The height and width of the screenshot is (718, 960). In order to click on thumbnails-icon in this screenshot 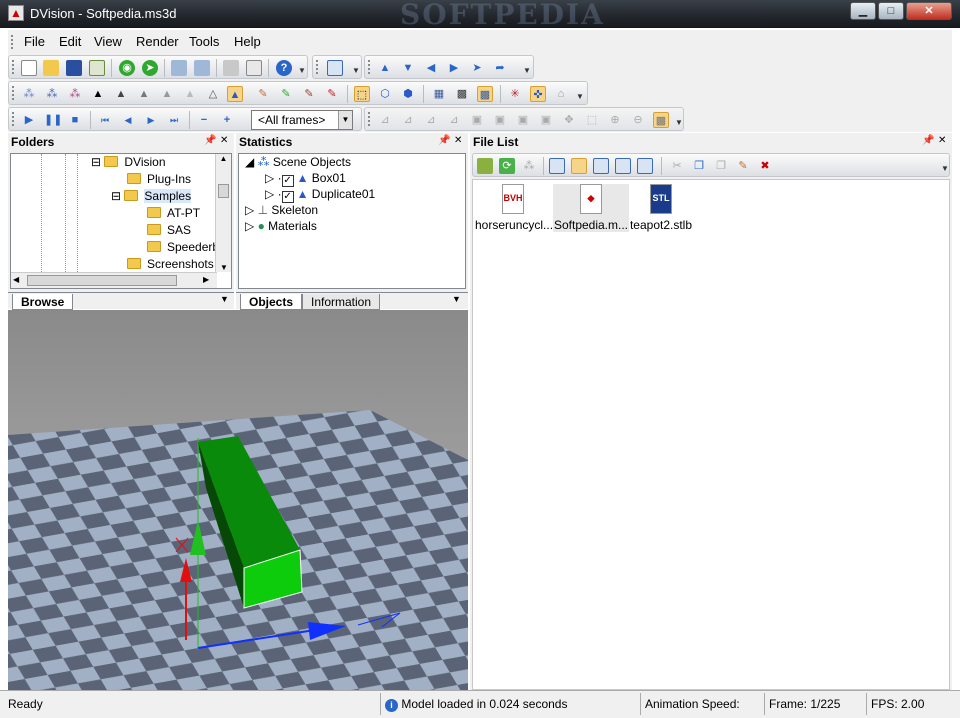, I will do `click(579, 166)`.